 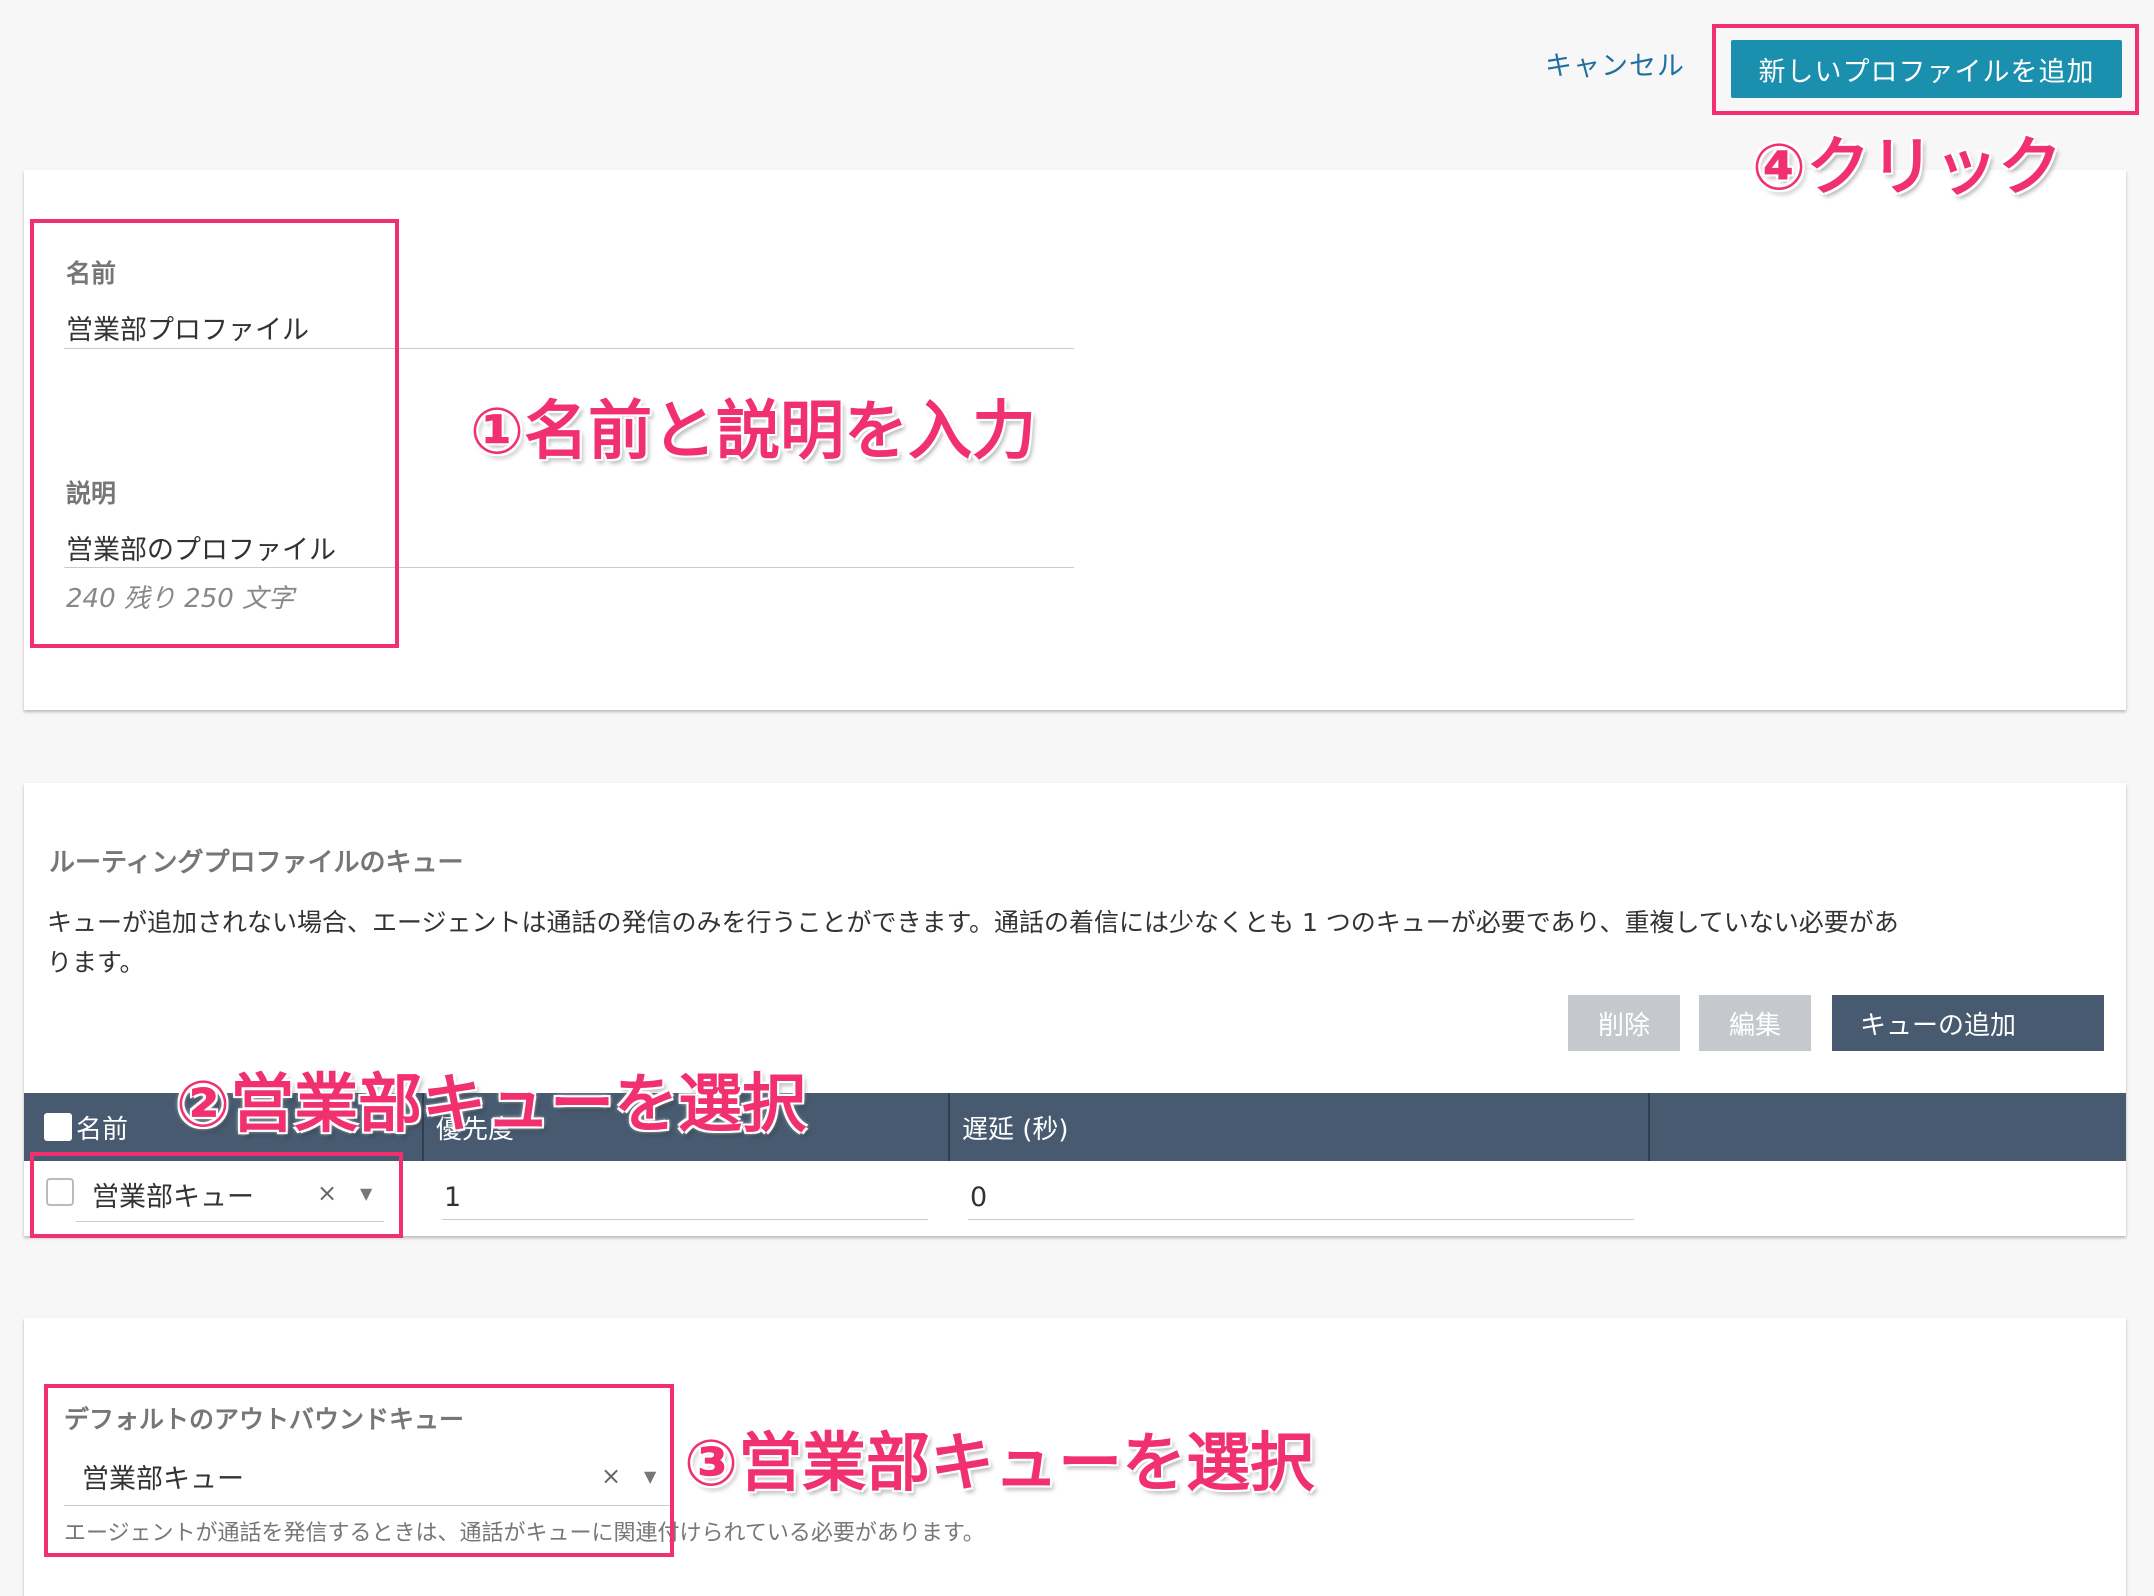 What do you see at coordinates (1301, 1219) in the screenshot?
I see `delay-input-underline` at bounding box center [1301, 1219].